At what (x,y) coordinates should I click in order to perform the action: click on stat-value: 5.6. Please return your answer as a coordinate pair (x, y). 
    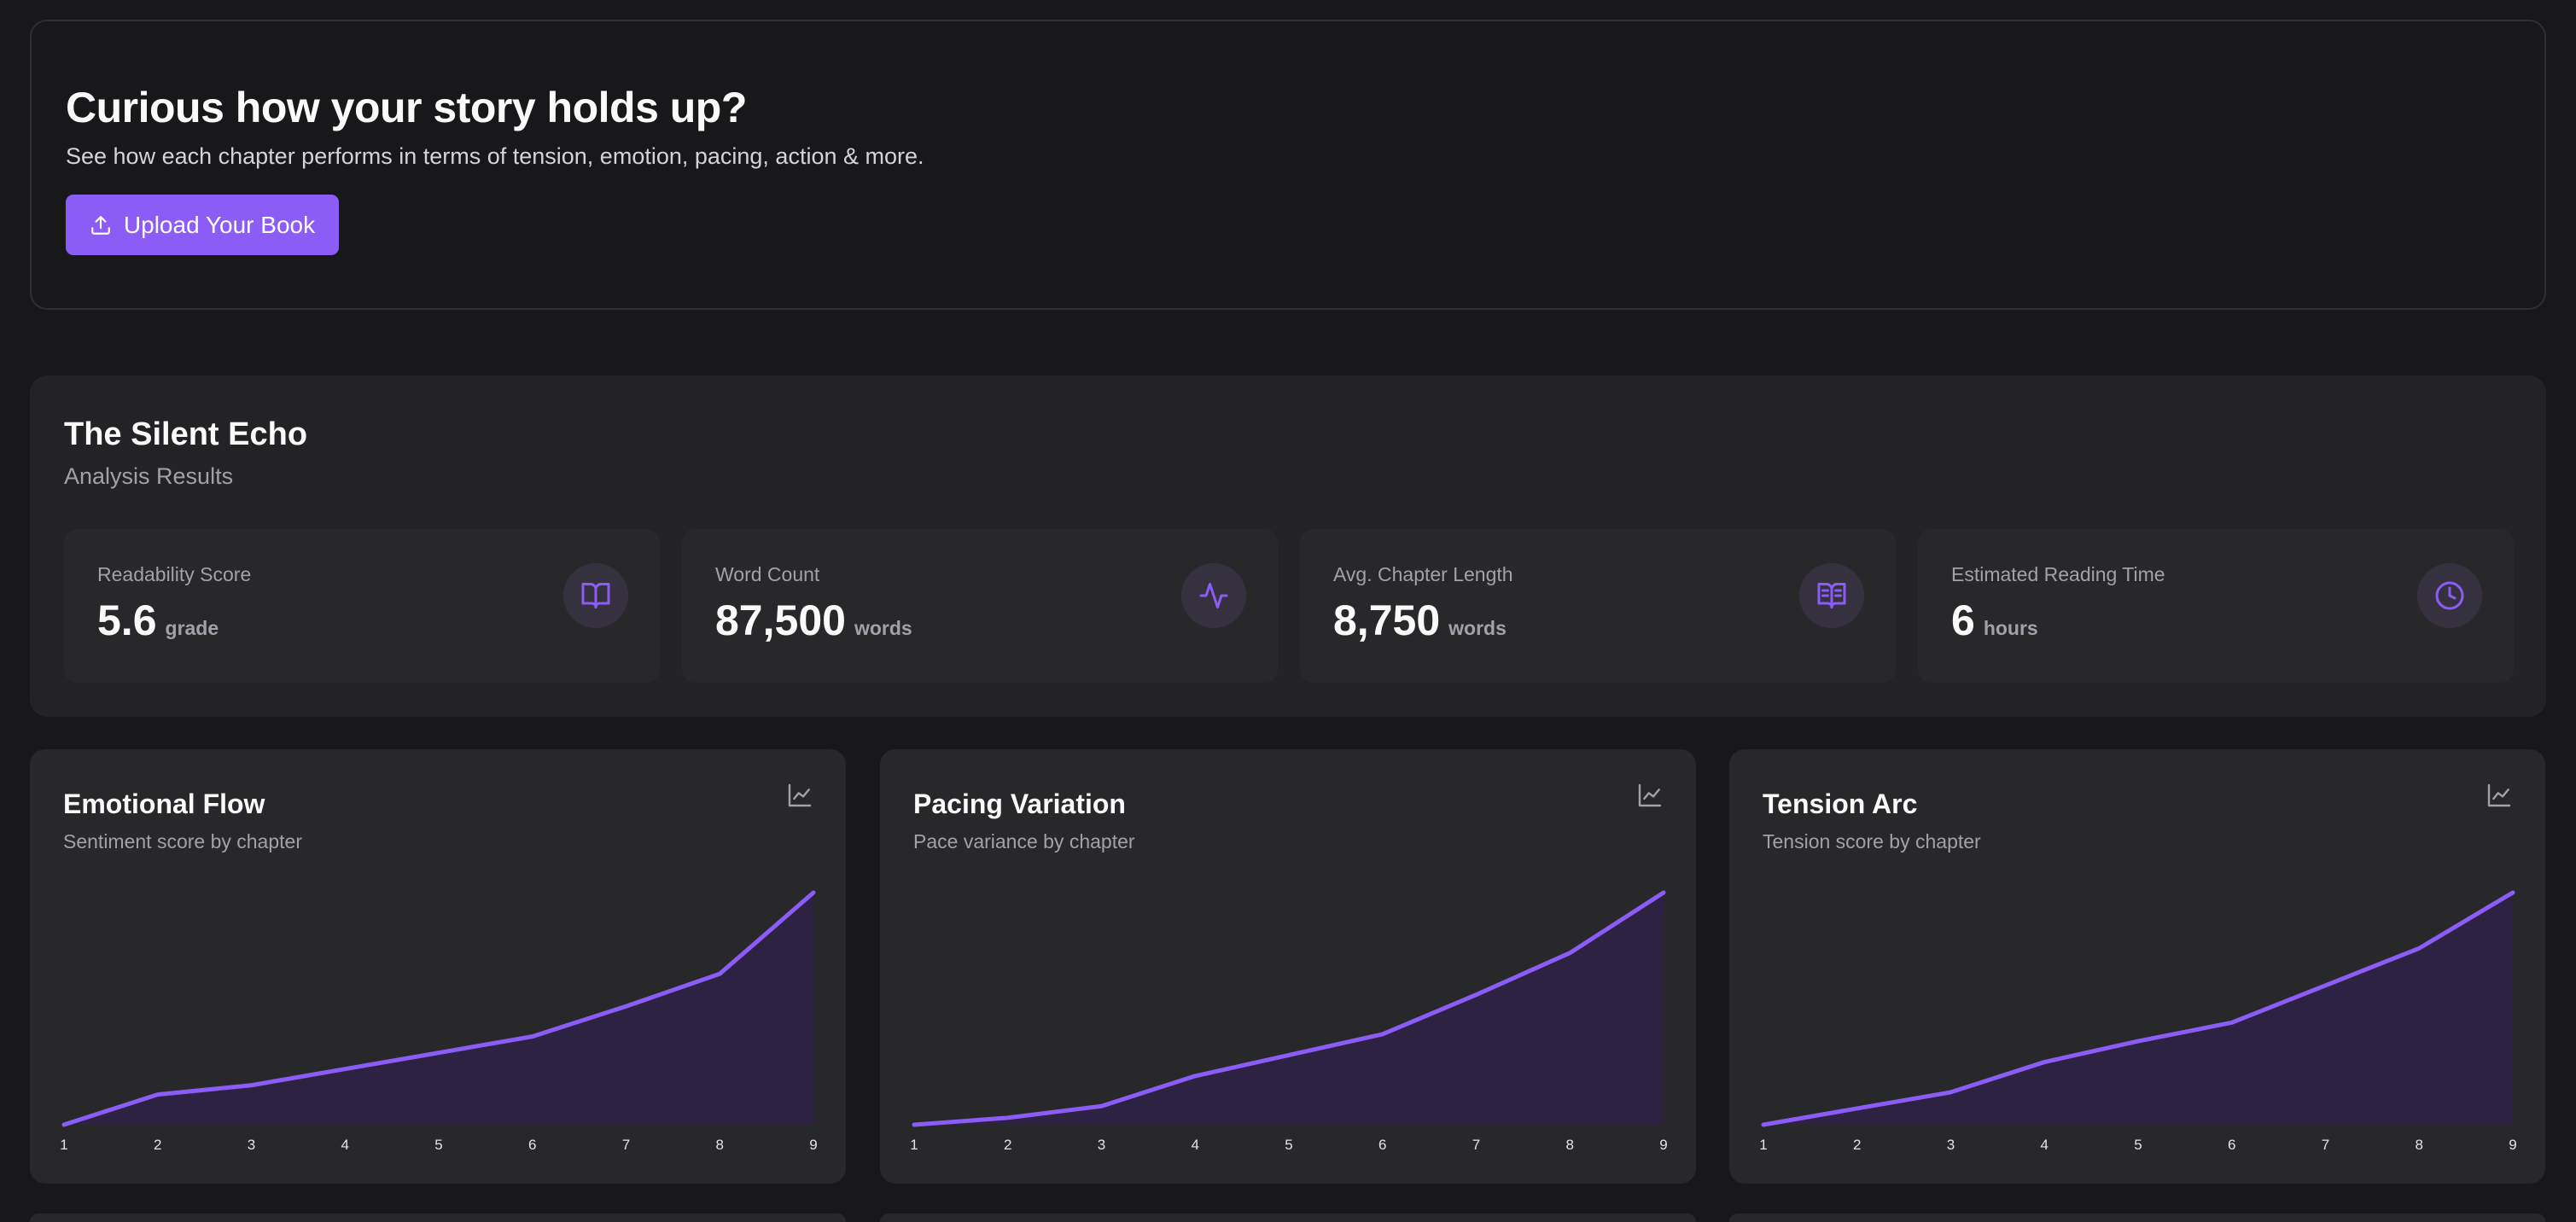
    Looking at the image, I should click on (127, 621).